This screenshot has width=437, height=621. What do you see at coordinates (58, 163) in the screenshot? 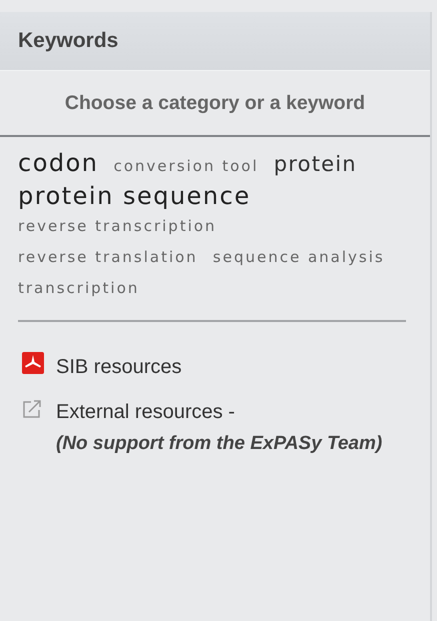
I see `keyword-link: codon` at bounding box center [58, 163].